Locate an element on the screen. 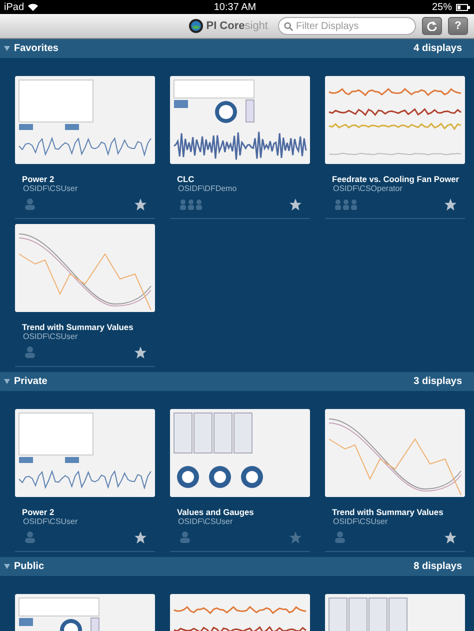  refresh-icon is located at coordinates (432, 26).